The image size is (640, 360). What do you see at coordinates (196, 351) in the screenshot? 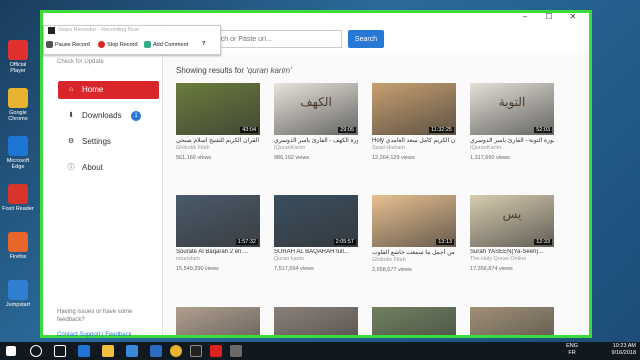
I see `taskbar-app-icon` at bounding box center [196, 351].